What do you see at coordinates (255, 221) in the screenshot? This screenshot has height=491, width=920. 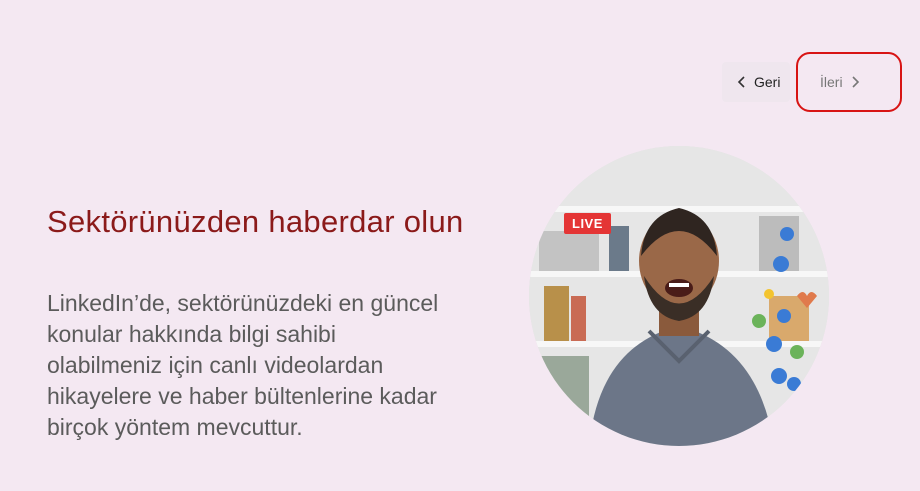 I see `page-title: Sektörünüzden haberdar olun` at bounding box center [255, 221].